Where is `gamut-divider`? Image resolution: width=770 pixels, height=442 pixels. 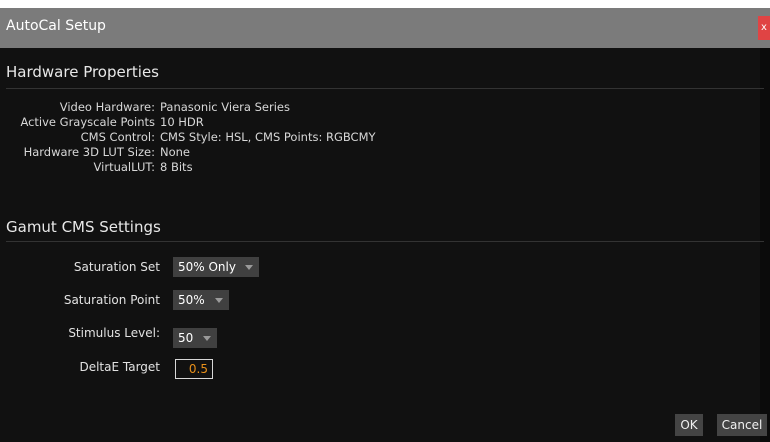
gamut-divider is located at coordinates (385, 241).